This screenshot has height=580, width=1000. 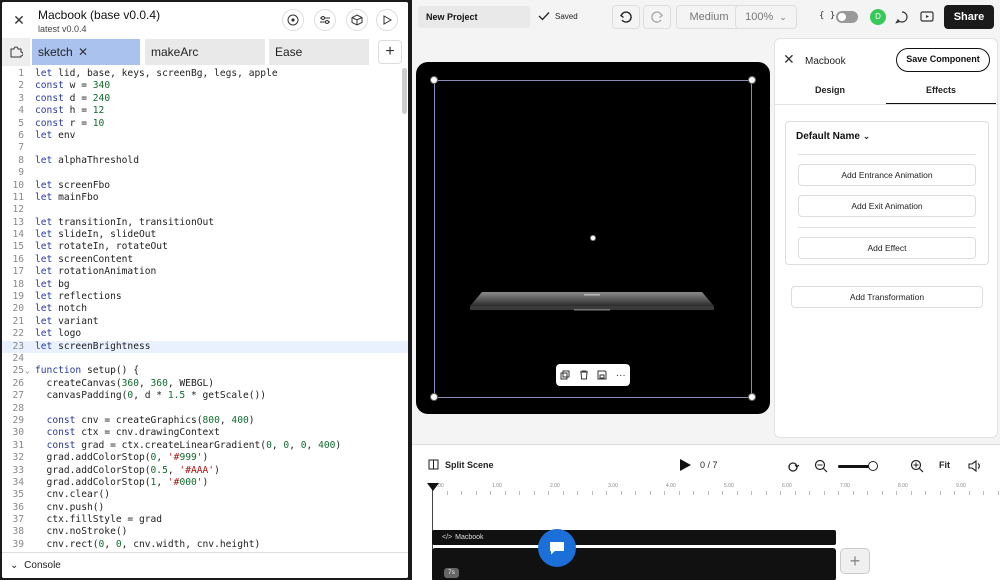 What do you see at coordinates (293, 20) in the screenshot?
I see `help-button` at bounding box center [293, 20].